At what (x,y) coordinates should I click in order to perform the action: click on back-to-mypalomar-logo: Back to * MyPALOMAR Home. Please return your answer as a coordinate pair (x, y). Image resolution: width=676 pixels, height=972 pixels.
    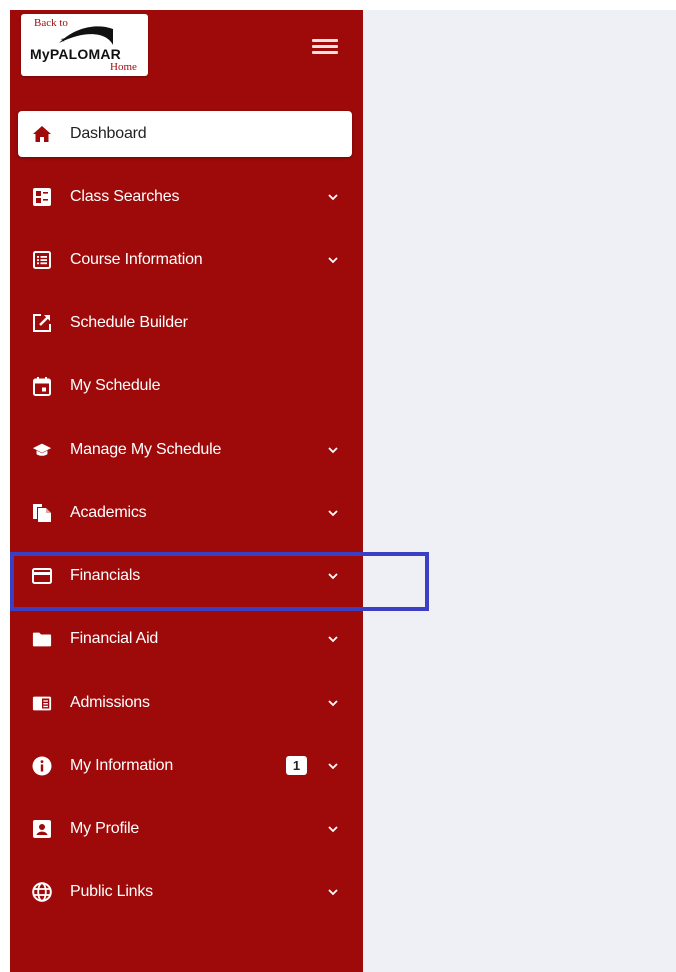
    Looking at the image, I should click on (84, 45).